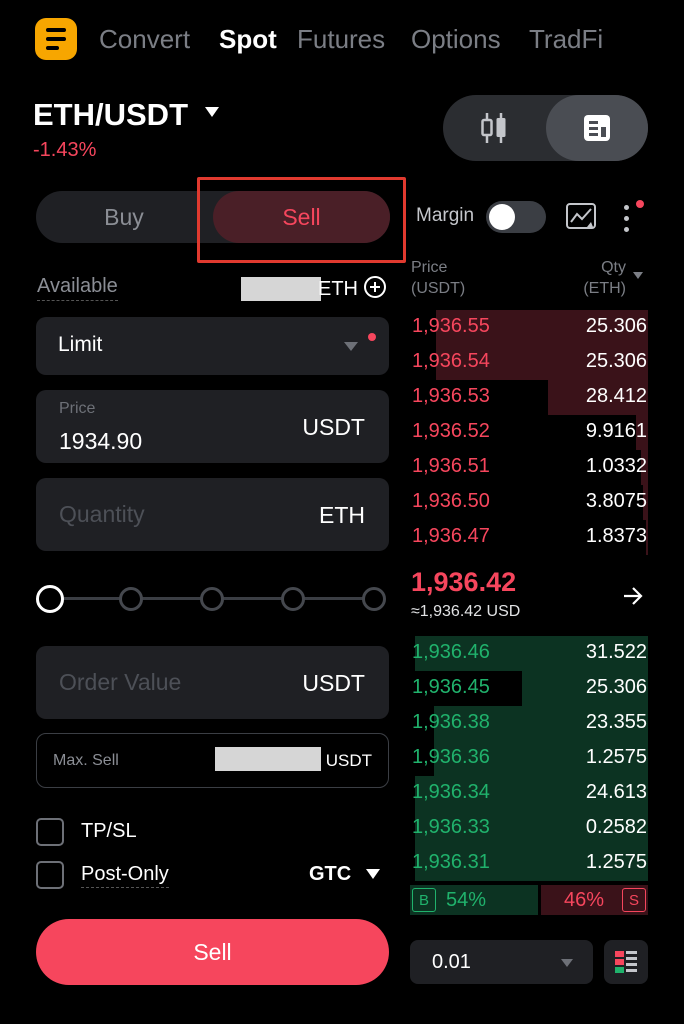 Image resolution: width=684 pixels, height=1024 pixels. I want to click on ask-row: 1,936.55 25.306, so click(529, 327).